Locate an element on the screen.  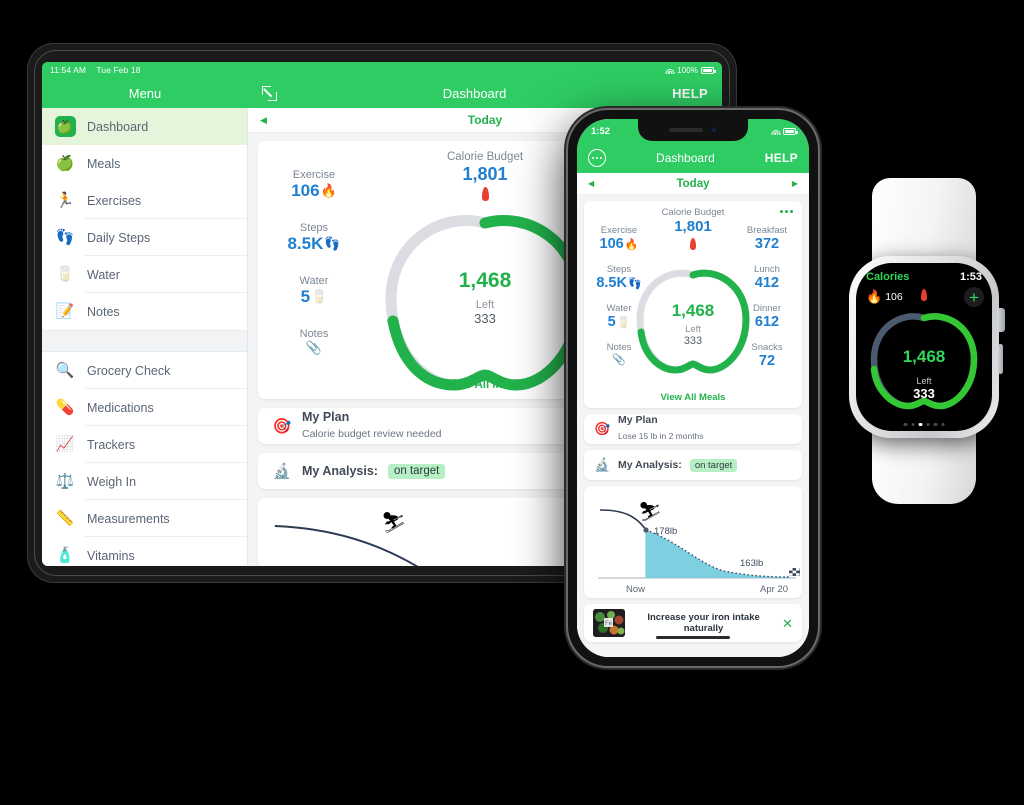
sidebar-item-label: Grocery Check is located at coordinates (129, 370).